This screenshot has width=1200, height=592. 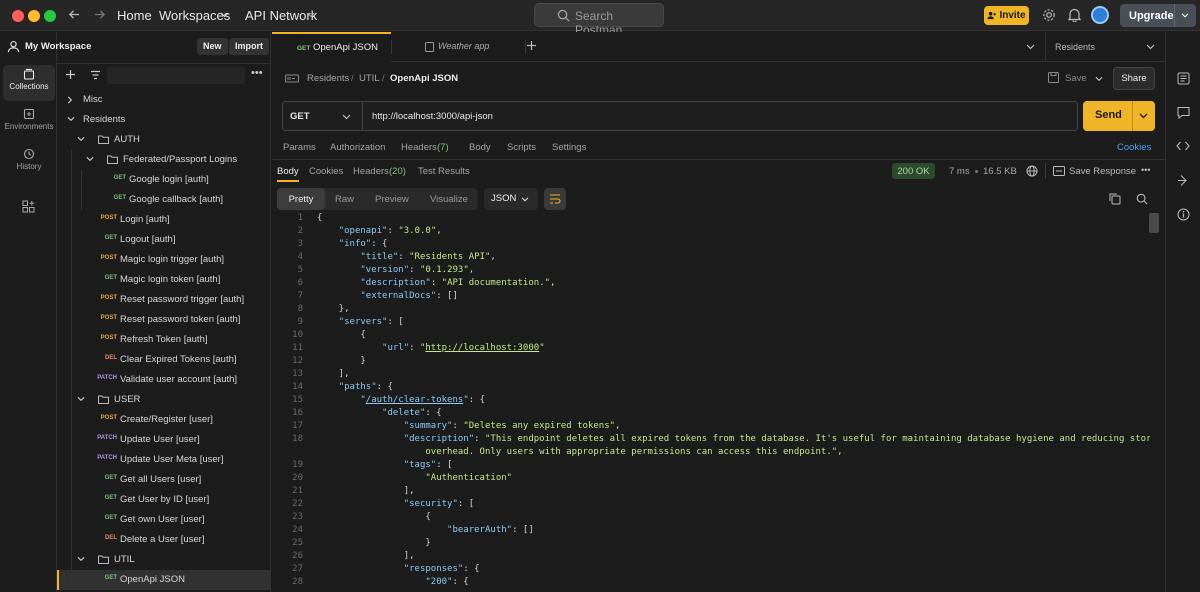 I want to click on rail-collections: Collections, so click(x=29, y=83).